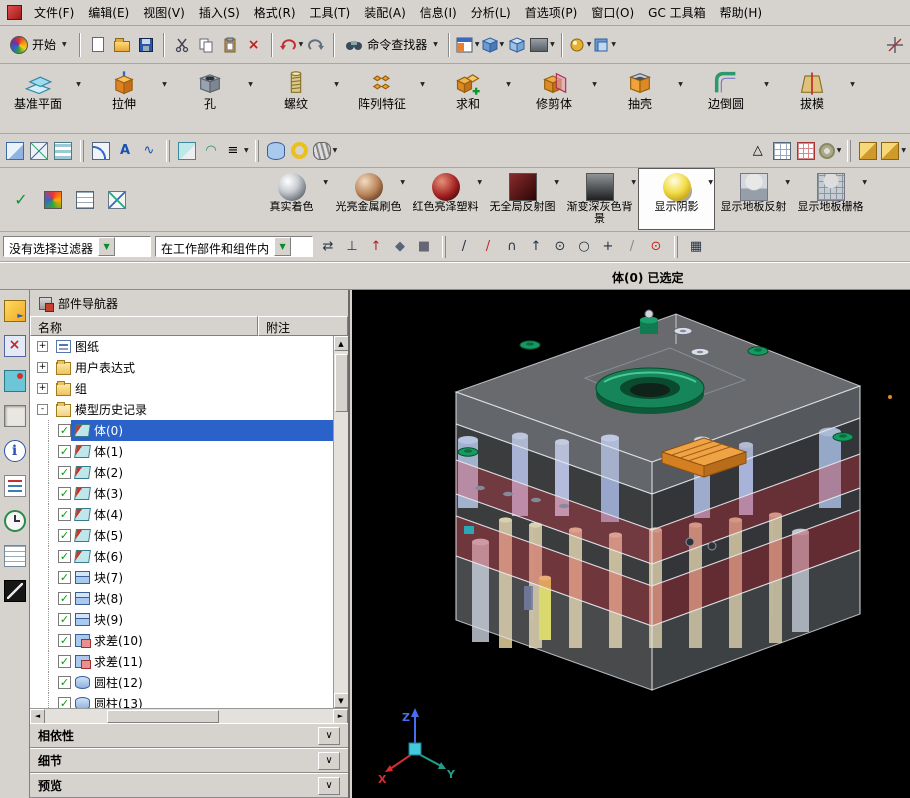  I want to click on cut-button, so click(182, 45).